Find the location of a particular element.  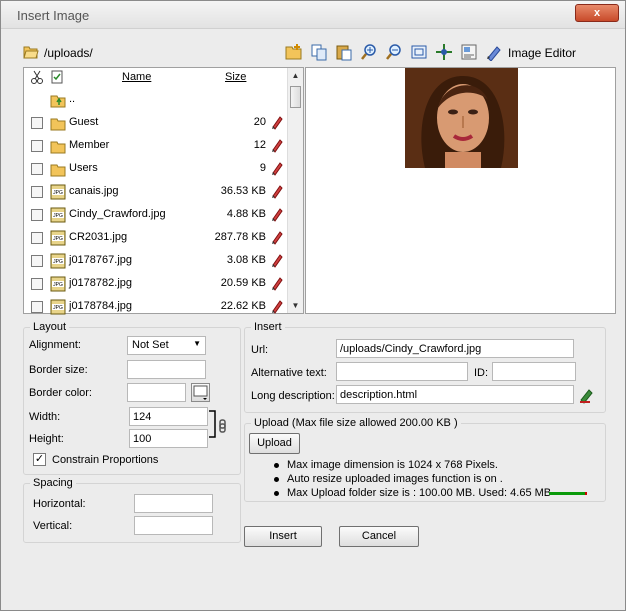

image-editor-icon is located at coordinates (494, 52).